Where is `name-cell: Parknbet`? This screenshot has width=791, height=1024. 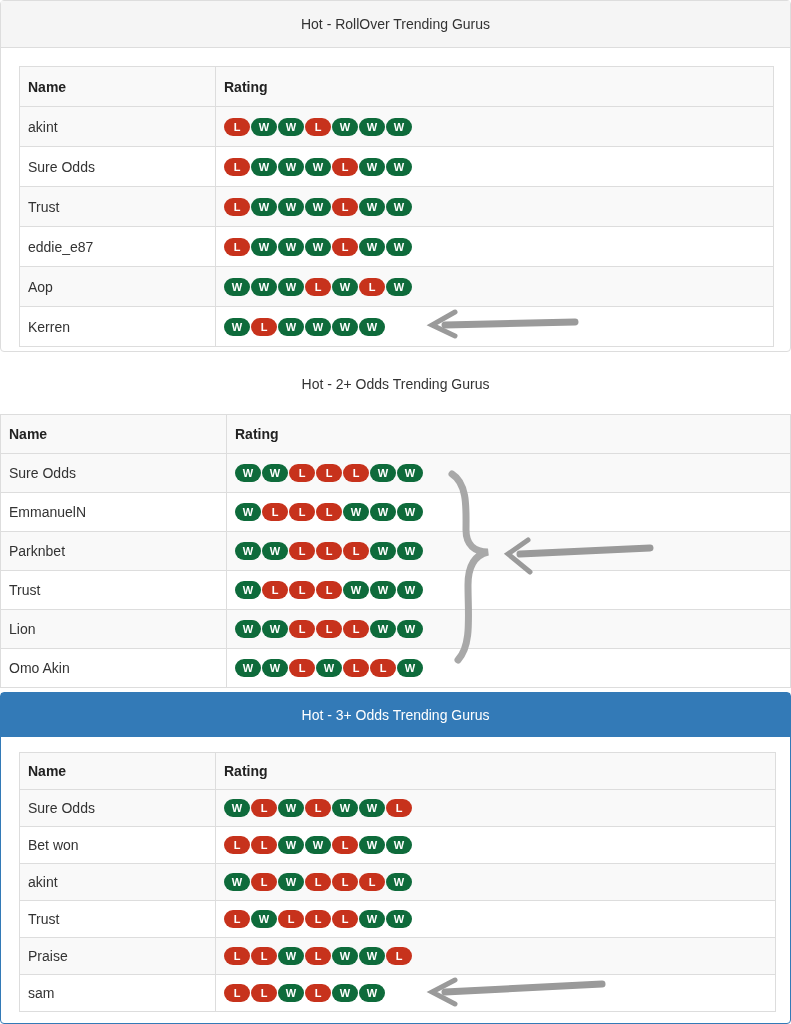
name-cell: Parknbet is located at coordinates (113, 551).